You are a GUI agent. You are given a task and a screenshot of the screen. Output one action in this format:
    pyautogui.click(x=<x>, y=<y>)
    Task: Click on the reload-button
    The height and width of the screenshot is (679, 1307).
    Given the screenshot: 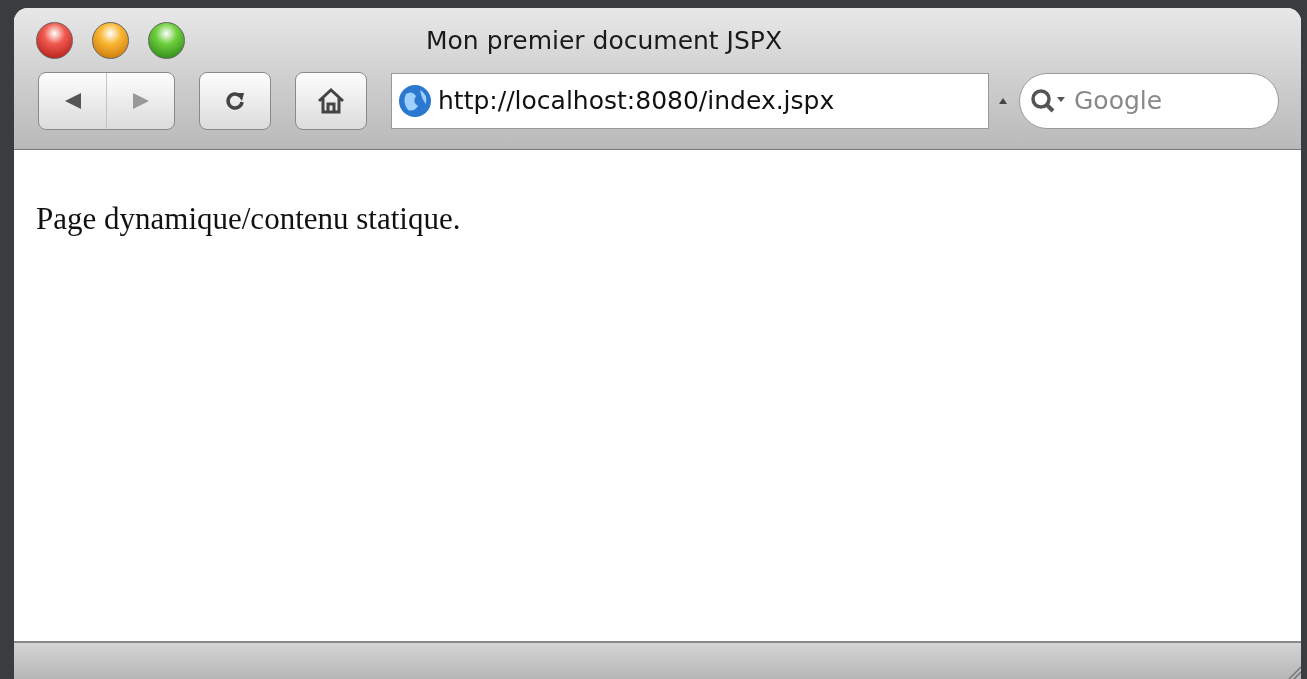 What is the action you would take?
    pyautogui.click(x=235, y=101)
    